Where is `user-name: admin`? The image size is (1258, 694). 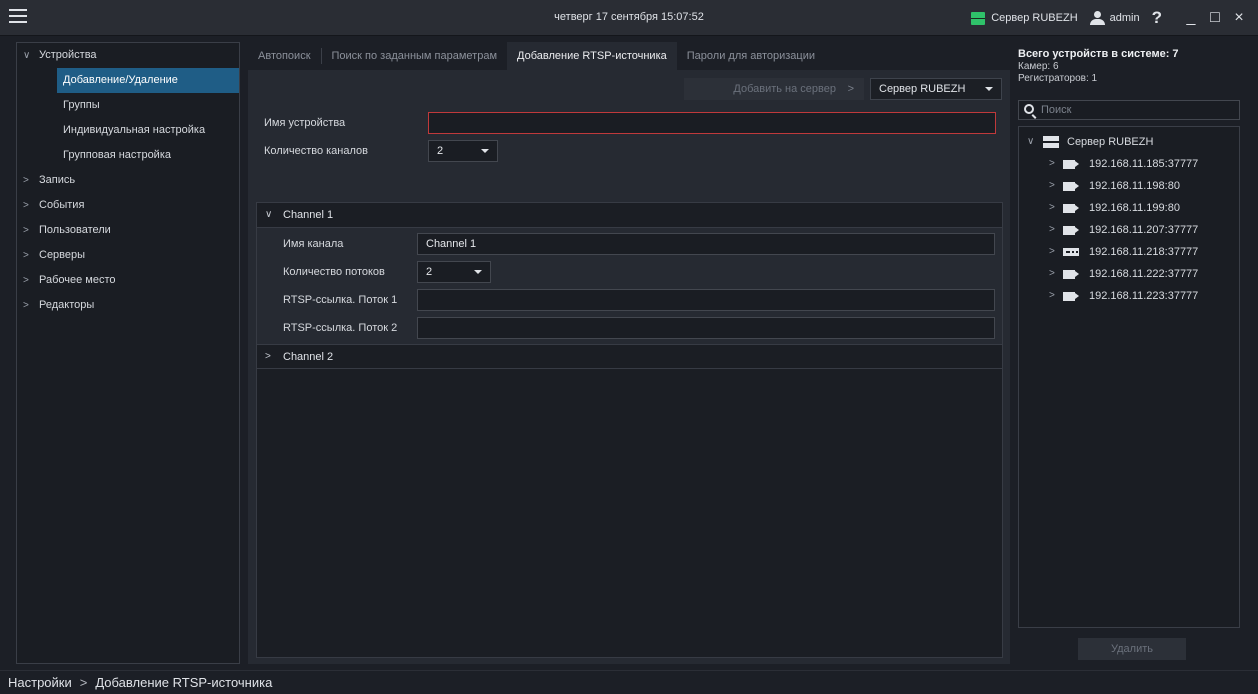 user-name: admin is located at coordinates (1125, 18).